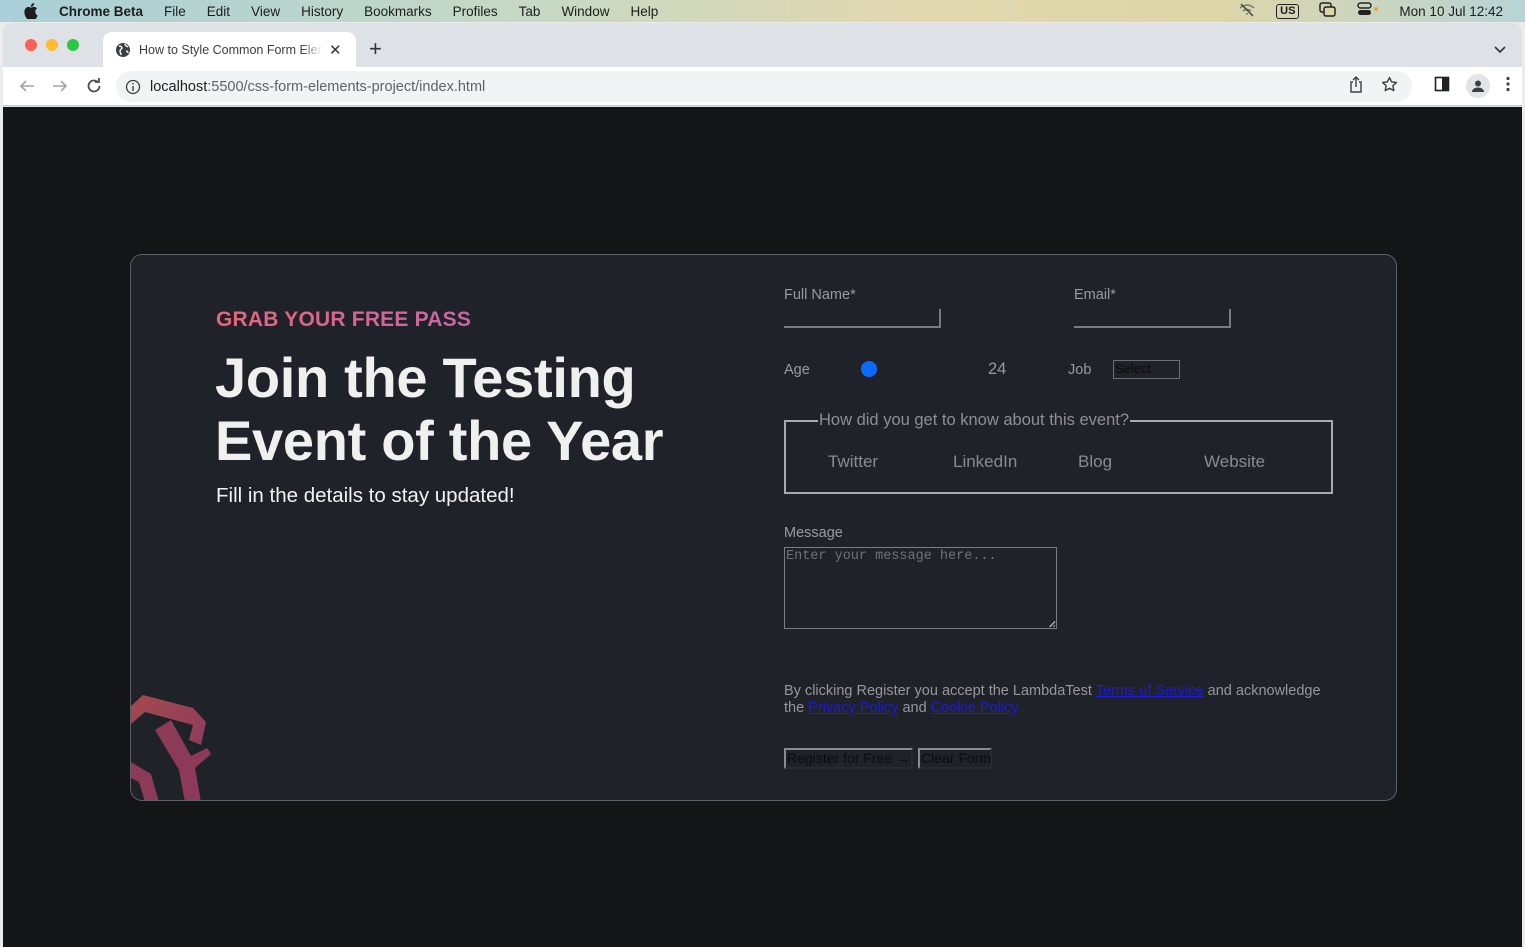 The width and height of the screenshot is (1525, 947). What do you see at coordinates (94, 88) in the screenshot?
I see `reload-icon` at bounding box center [94, 88].